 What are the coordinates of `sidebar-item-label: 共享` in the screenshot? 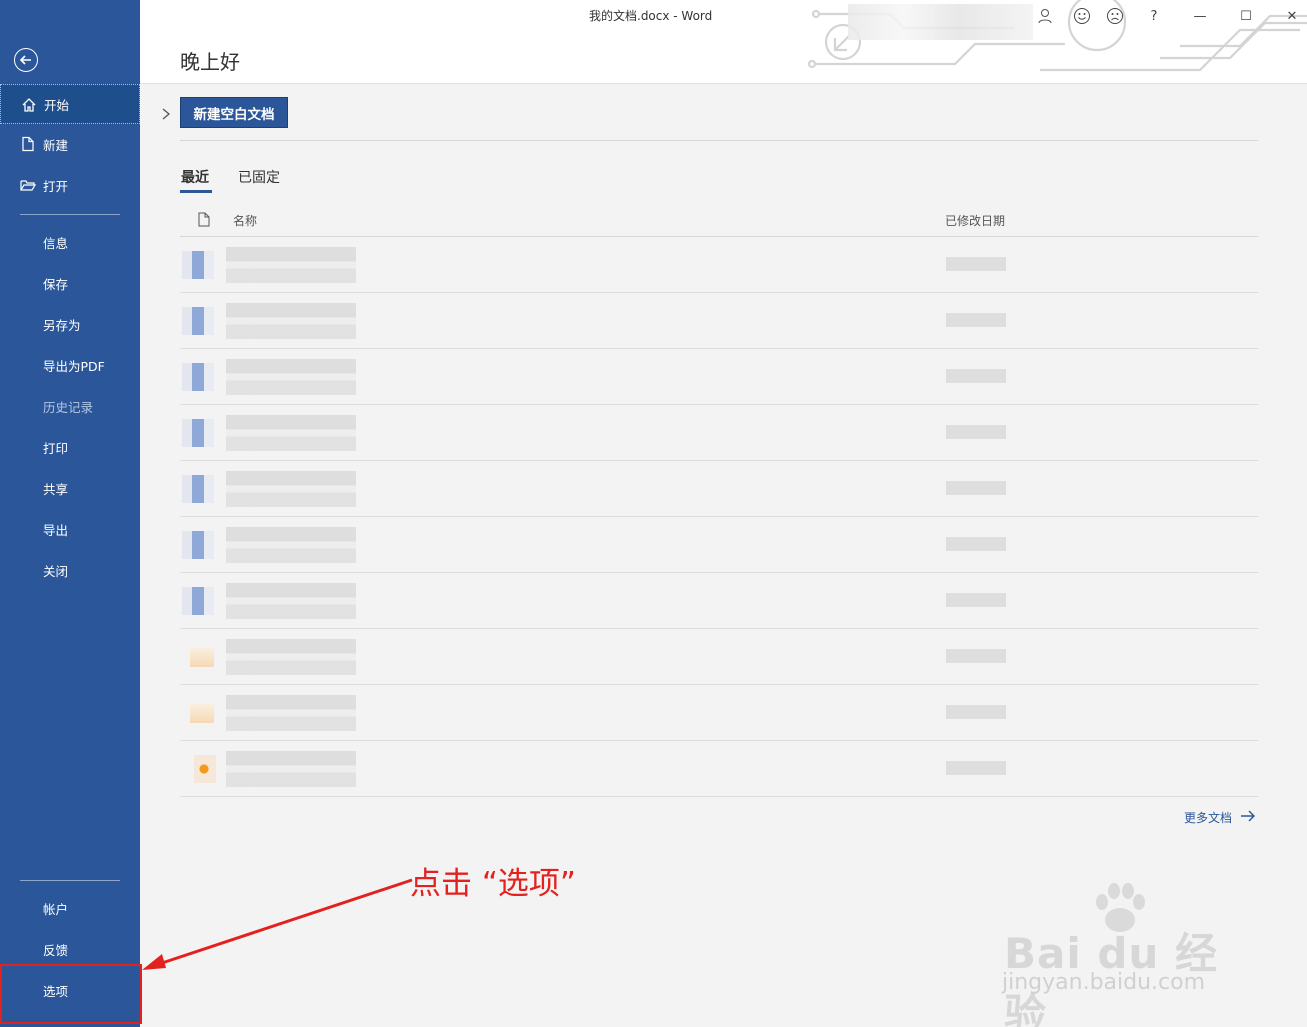 It's located at (56, 489).